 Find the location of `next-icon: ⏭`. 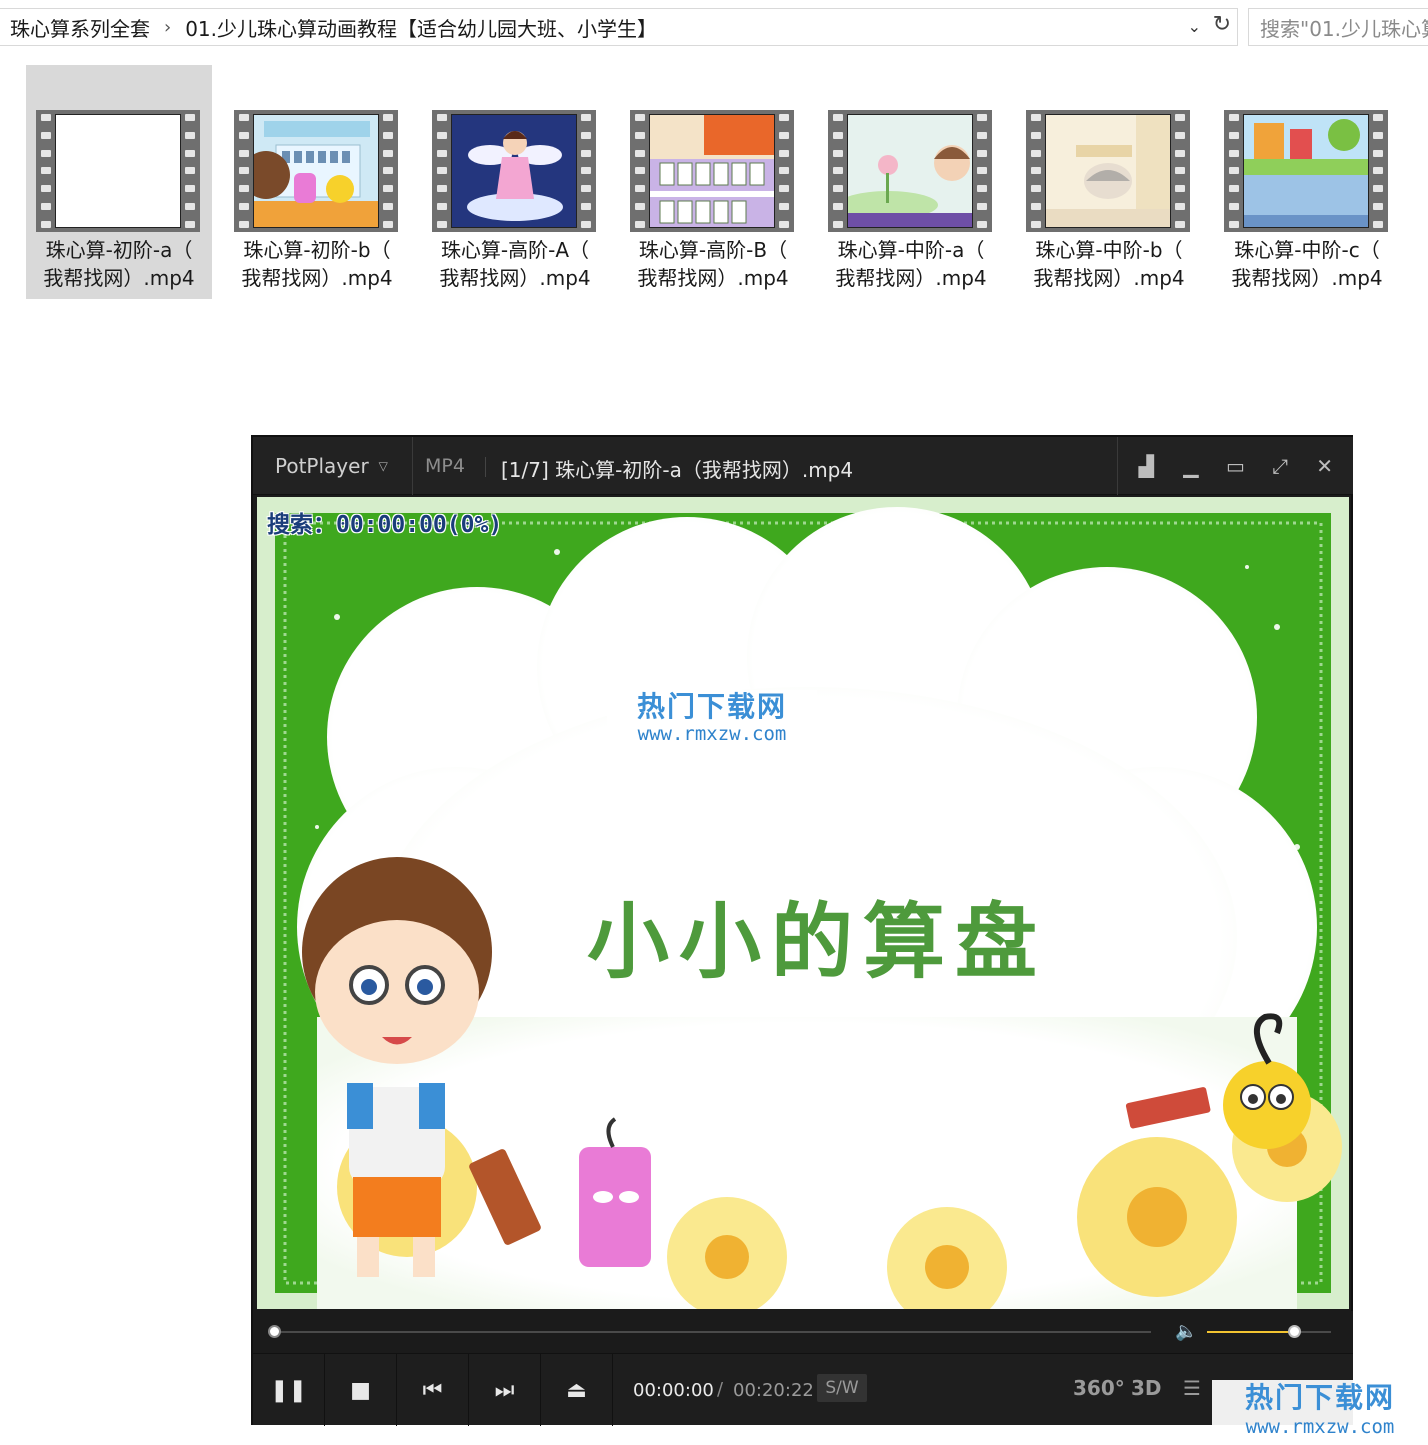

next-icon: ⏭ is located at coordinates (504, 1390).